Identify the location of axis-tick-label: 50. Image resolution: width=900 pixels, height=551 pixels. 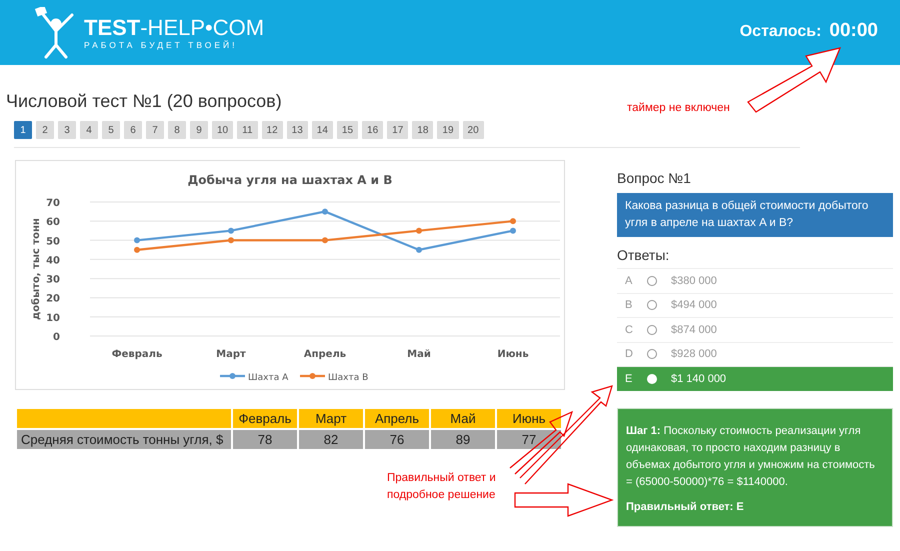
(53, 242).